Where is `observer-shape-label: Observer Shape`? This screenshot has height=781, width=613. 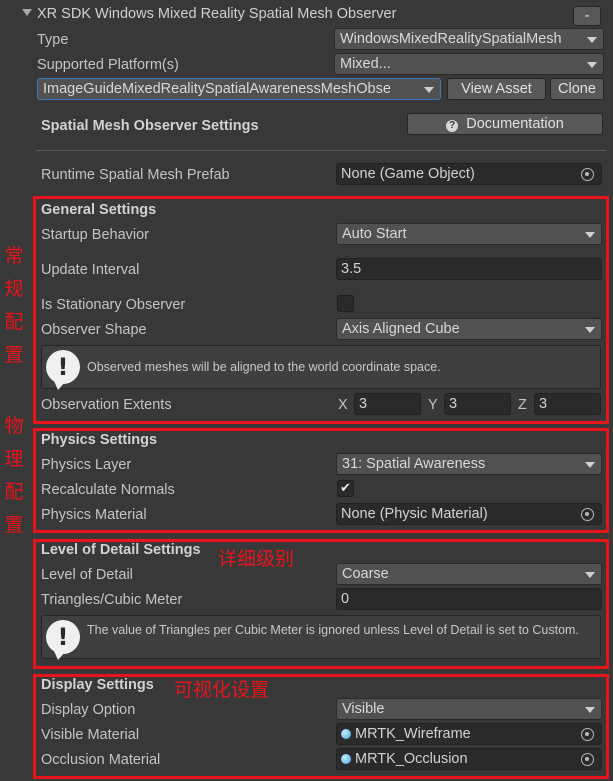
observer-shape-label: Observer Shape is located at coordinates (94, 330).